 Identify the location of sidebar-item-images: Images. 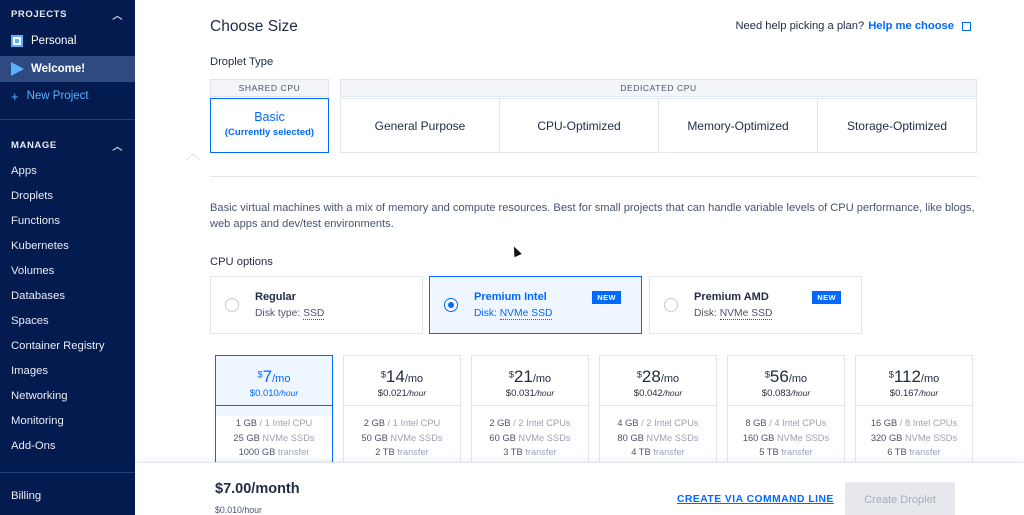
(29, 371).